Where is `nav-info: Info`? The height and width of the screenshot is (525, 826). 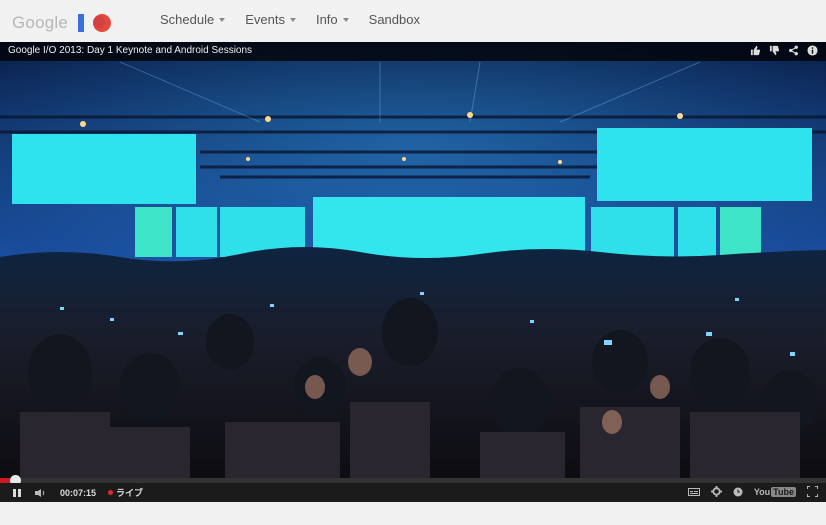
nav-info: Info is located at coordinates (332, 19).